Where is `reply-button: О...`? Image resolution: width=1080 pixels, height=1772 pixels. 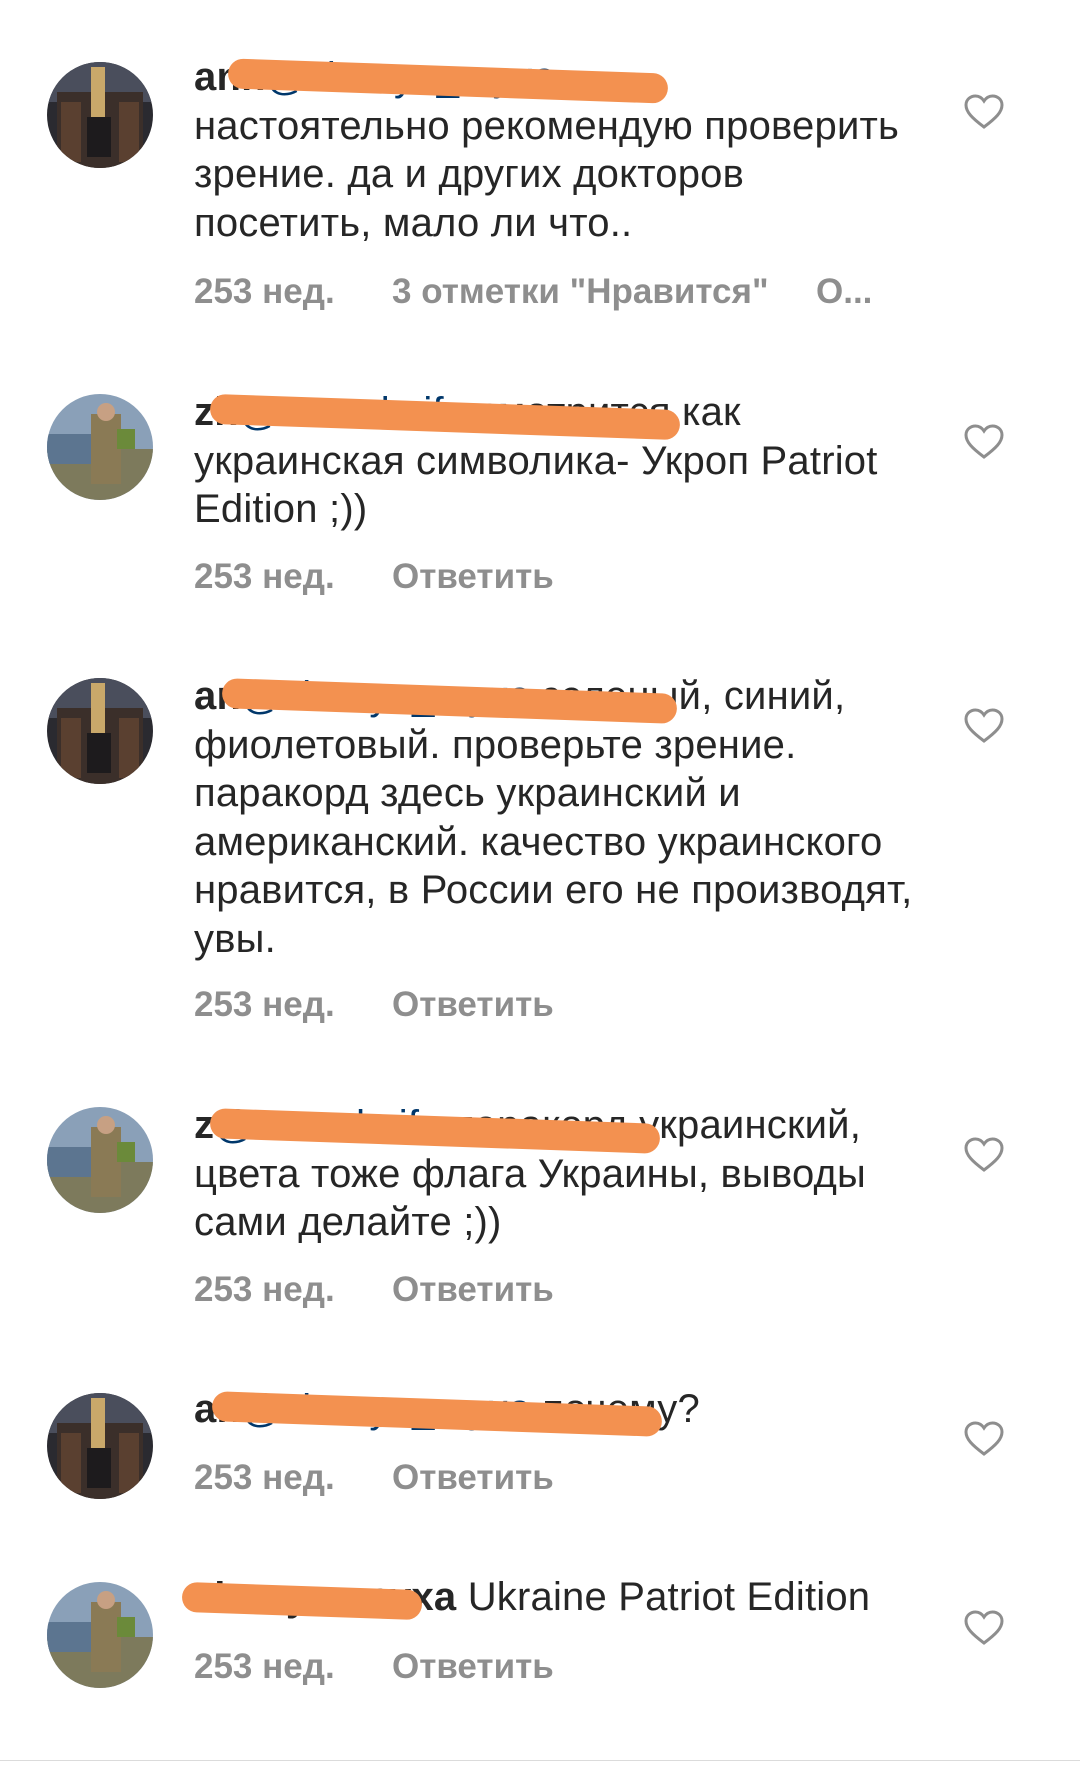 reply-button: О... is located at coordinates (844, 292).